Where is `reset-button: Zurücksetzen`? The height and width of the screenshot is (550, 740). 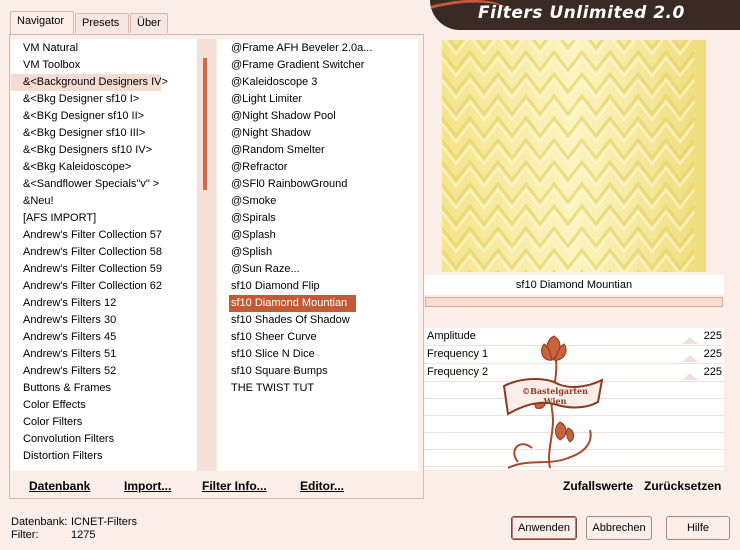 reset-button: Zurücksetzen is located at coordinates (682, 486).